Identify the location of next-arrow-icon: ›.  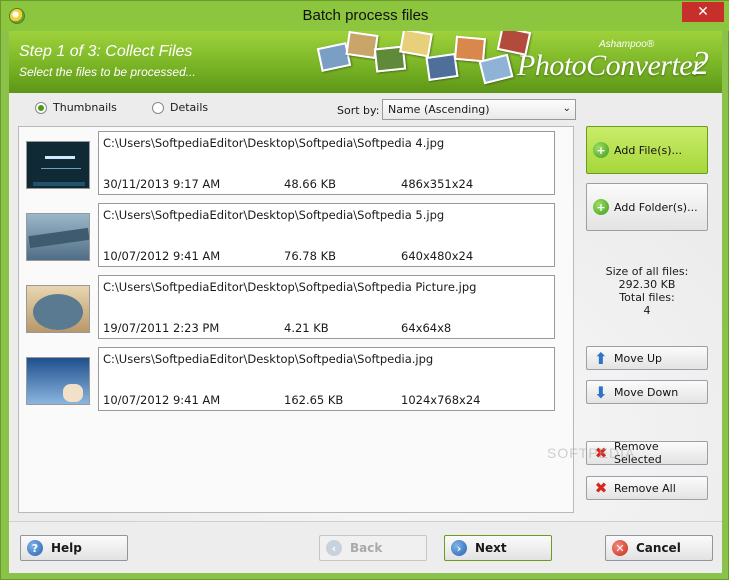
(459, 548).